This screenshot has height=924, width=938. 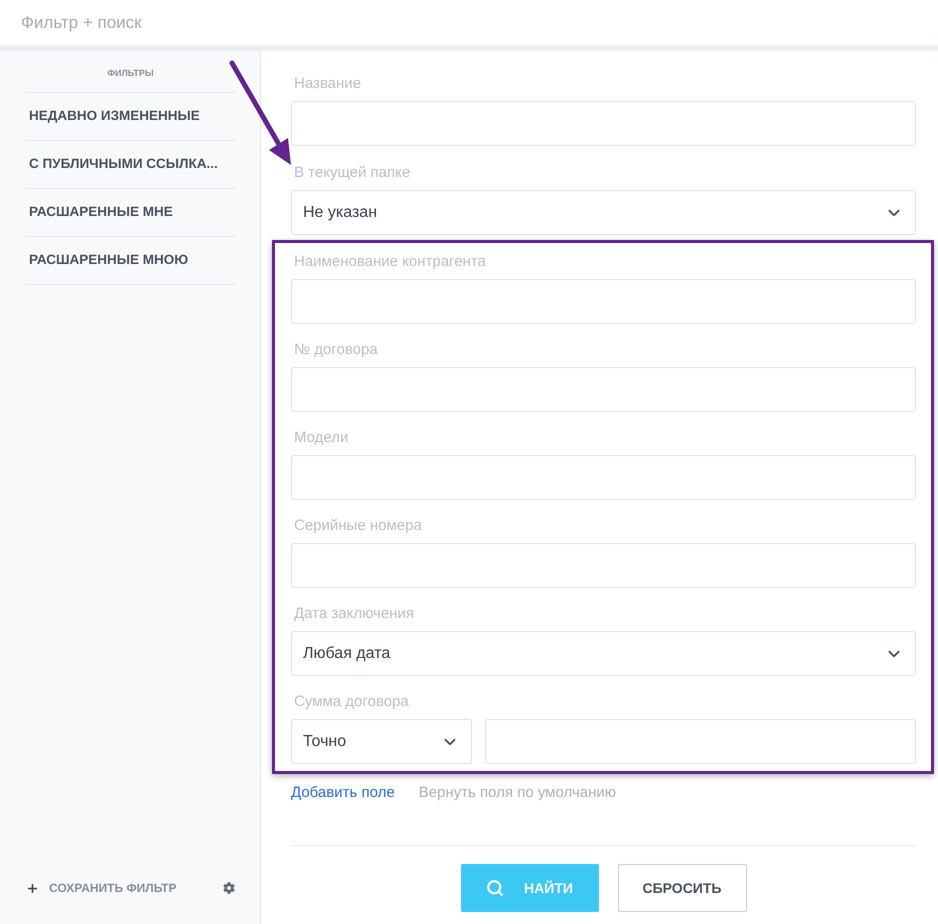 What do you see at coordinates (381, 741) in the screenshot?
I see `select-field: Точно` at bounding box center [381, 741].